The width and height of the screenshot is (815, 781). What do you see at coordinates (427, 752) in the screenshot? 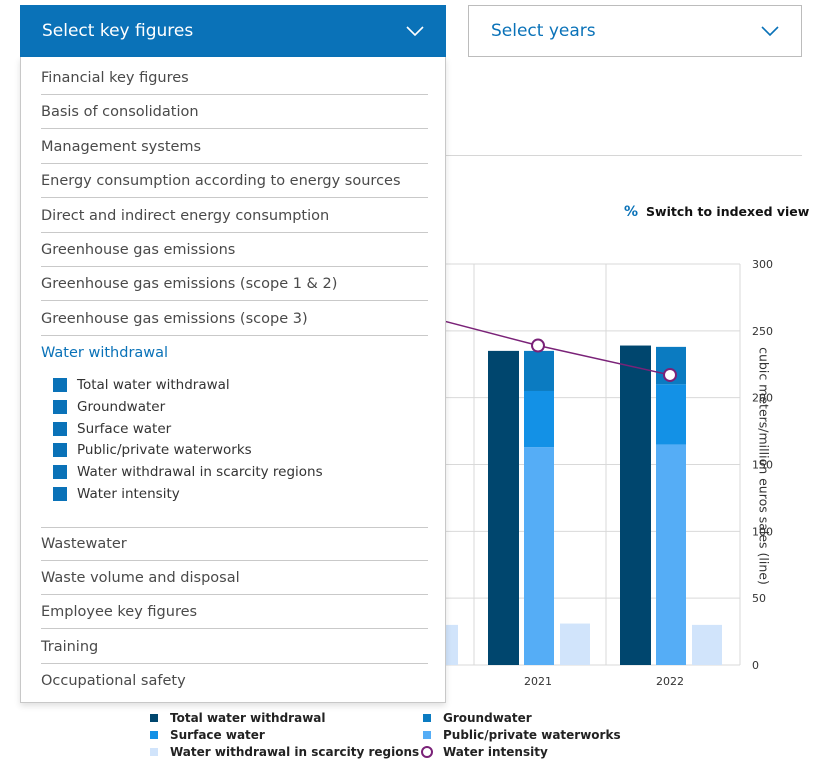
I see `legend-ring-marker` at bounding box center [427, 752].